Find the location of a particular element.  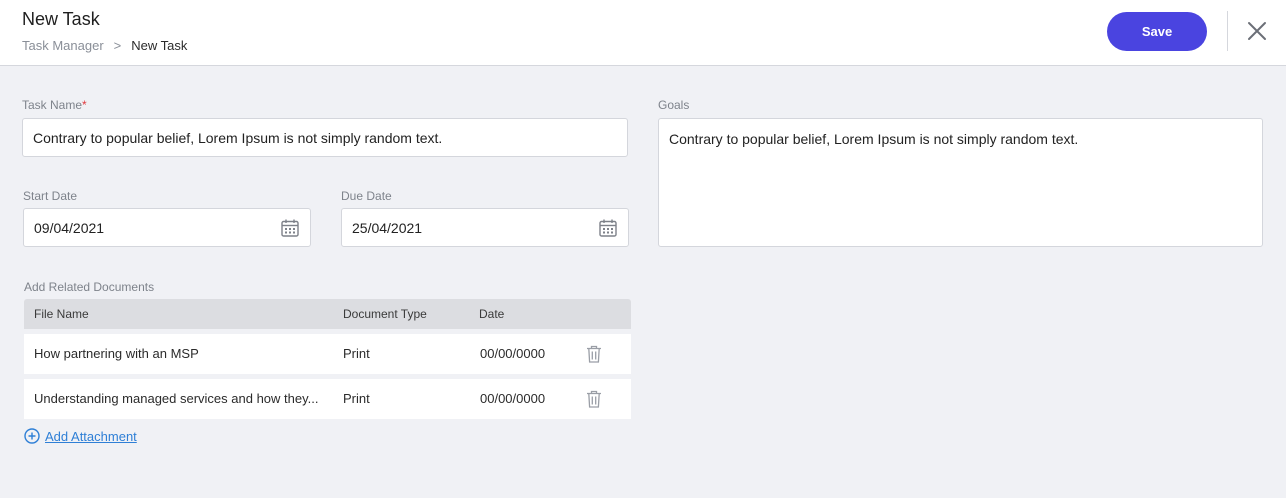

header-divider is located at coordinates (1227, 31).